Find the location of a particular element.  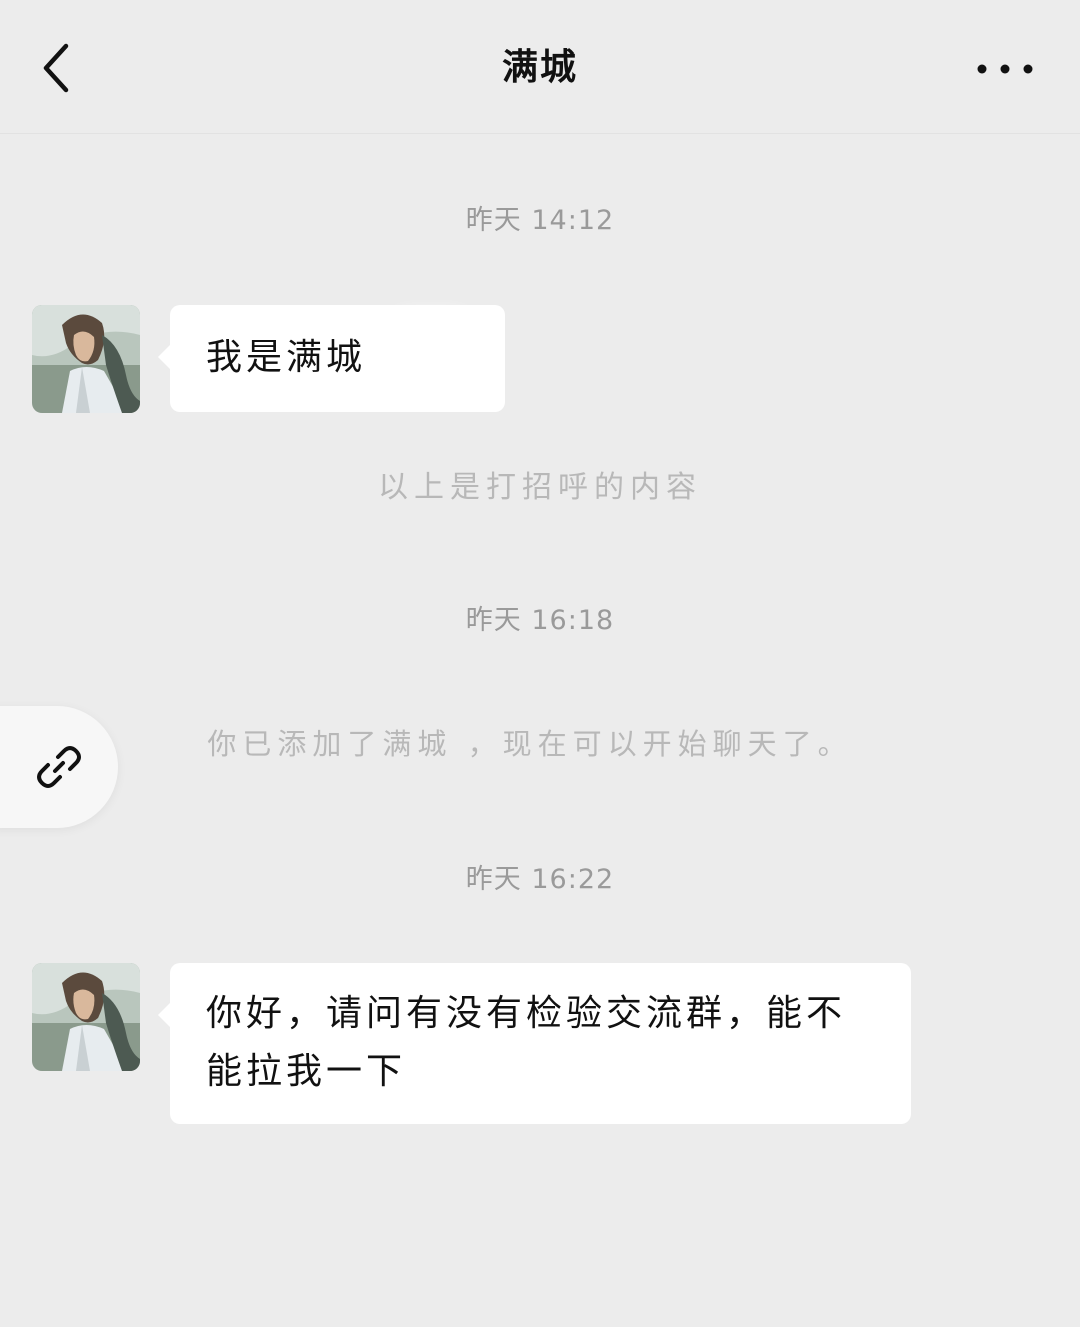

message-bubble: 我是满城 is located at coordinates (331, 358).